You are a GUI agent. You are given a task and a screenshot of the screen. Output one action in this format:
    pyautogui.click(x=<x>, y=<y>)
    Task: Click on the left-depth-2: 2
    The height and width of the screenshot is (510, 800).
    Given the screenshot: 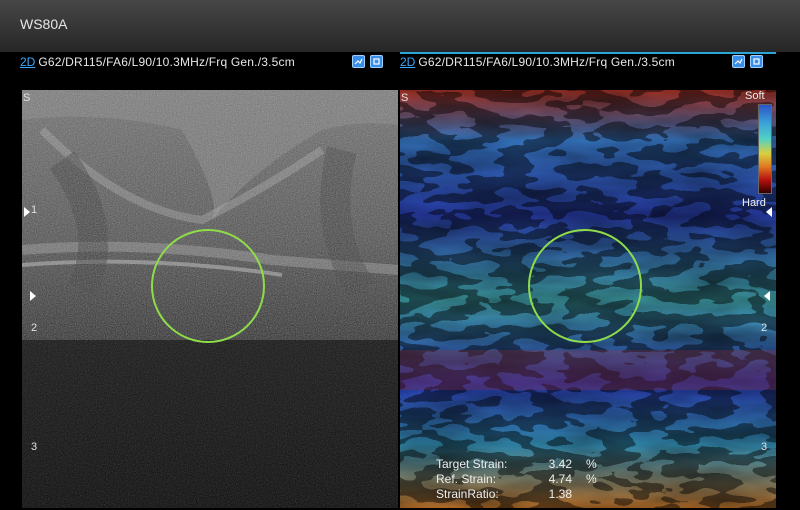 What is the action you would take?
    pyautogui.click(x=34, y=328)
    